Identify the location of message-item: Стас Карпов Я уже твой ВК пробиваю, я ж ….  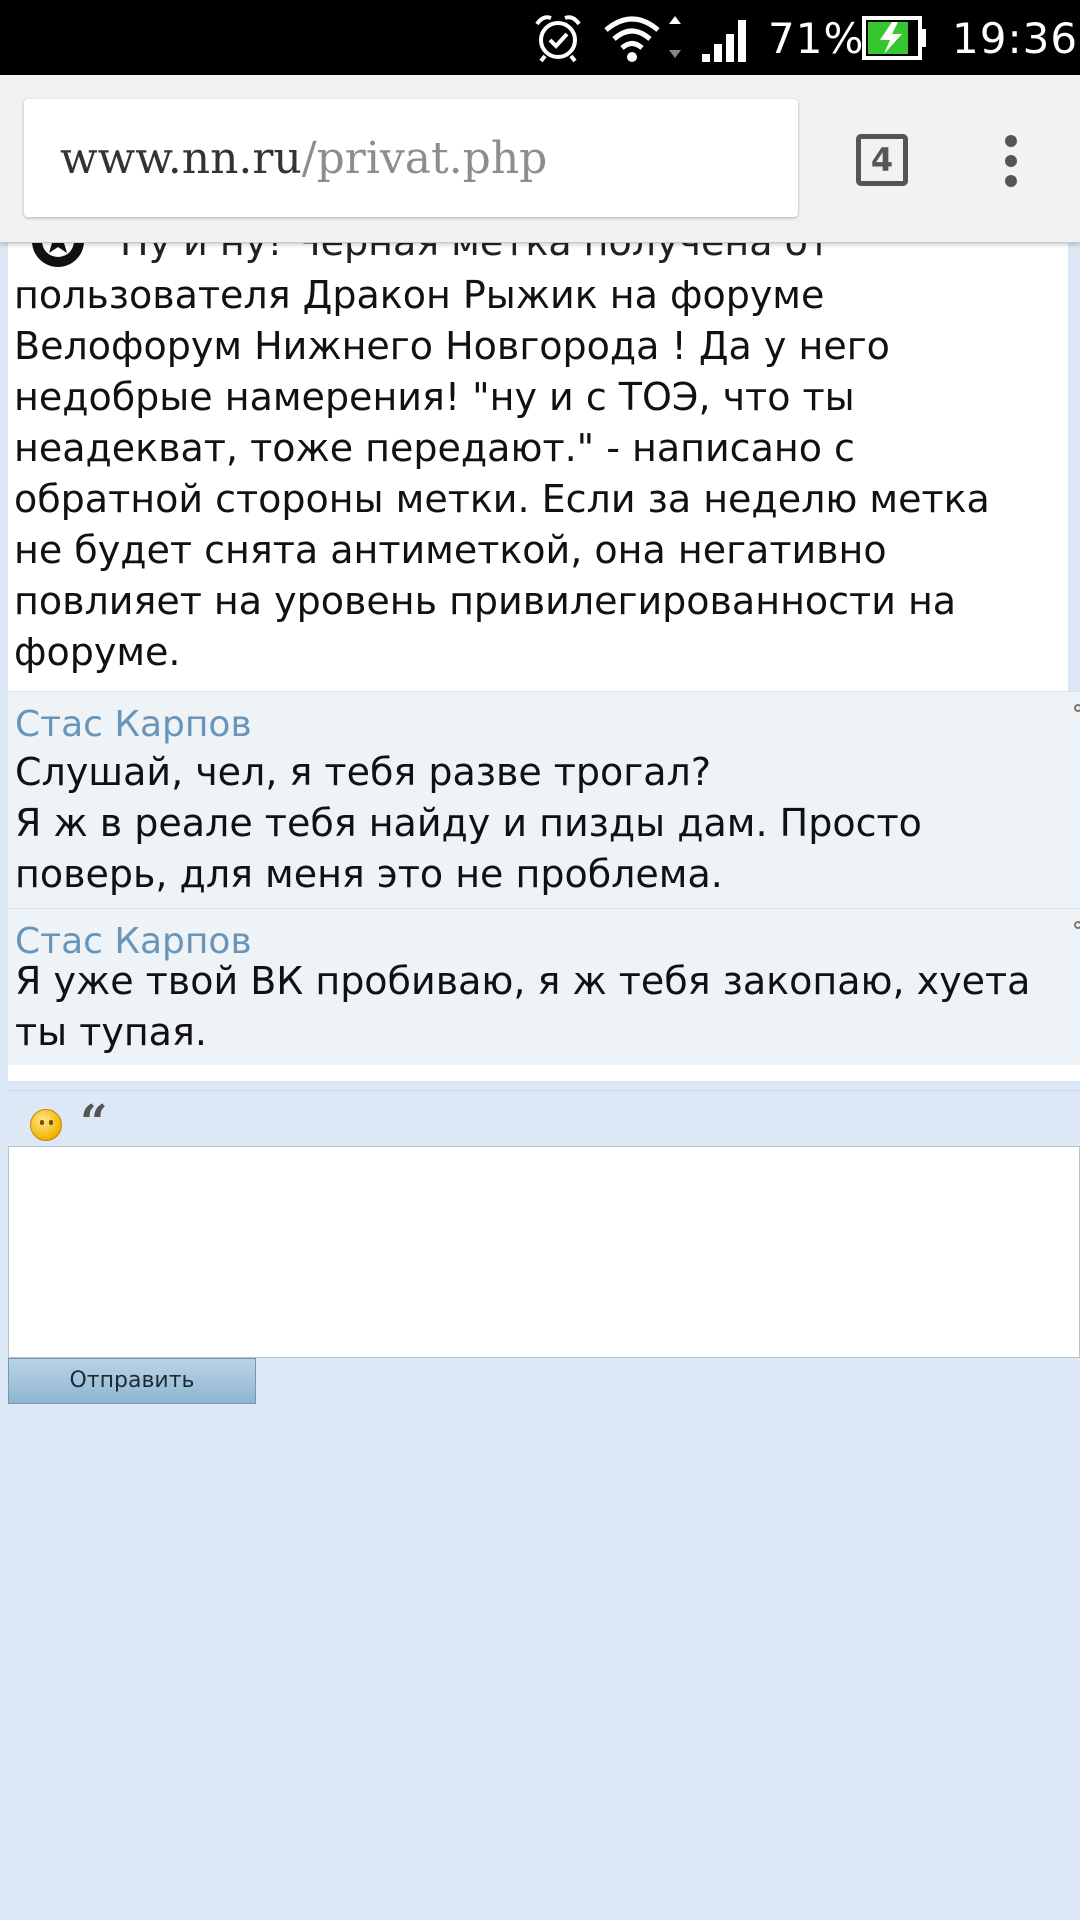
(544, 986).